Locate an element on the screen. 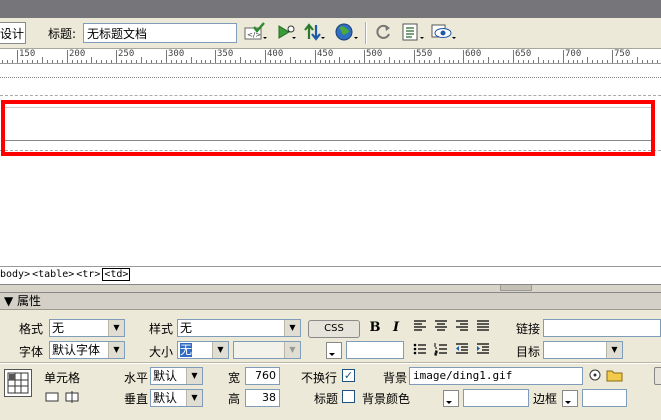 This screenshot has width=661, height=420. tag-body: body> is located at coordinates (15, 274).